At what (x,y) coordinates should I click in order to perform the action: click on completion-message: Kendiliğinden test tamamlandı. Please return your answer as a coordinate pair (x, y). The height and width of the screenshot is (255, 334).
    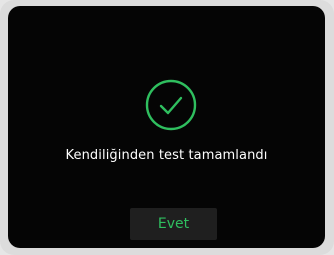
    Looking at the image, I should click on (166, 155).